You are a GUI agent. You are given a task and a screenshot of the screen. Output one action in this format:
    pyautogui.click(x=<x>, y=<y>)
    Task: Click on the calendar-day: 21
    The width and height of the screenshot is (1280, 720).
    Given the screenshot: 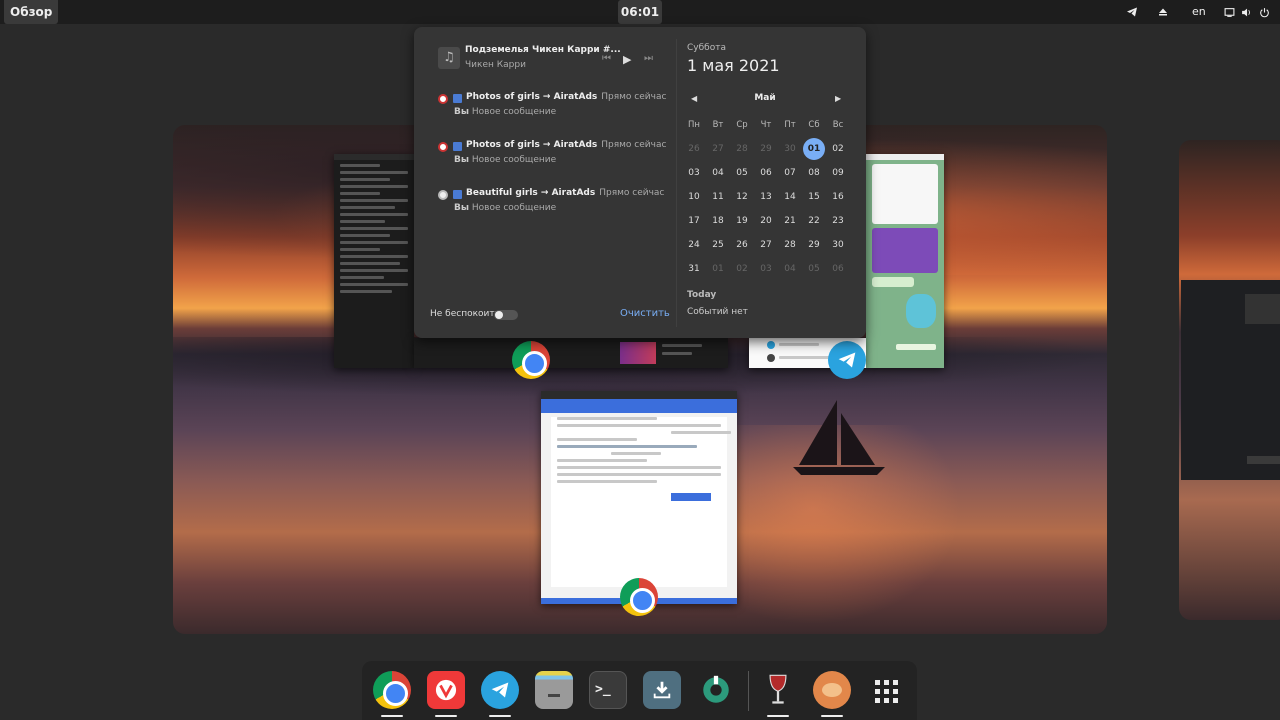 What is the action you would take?
    pyautogui.click(x=790, y=221)
    